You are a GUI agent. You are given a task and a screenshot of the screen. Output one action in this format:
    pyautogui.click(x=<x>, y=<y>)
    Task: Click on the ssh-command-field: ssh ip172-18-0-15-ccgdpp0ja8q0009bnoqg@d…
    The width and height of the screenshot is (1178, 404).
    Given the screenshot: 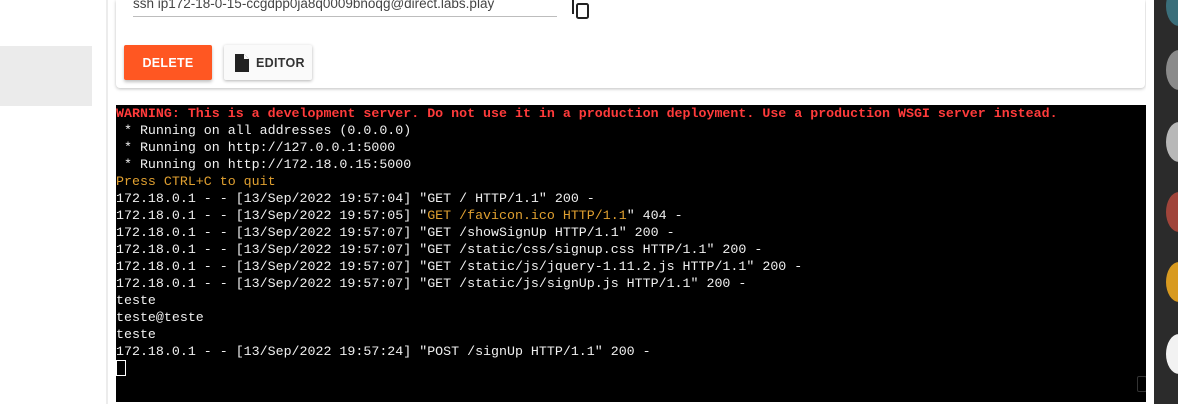 What is the action you would take?
    pyautogui.click(x=345, y=8)
    